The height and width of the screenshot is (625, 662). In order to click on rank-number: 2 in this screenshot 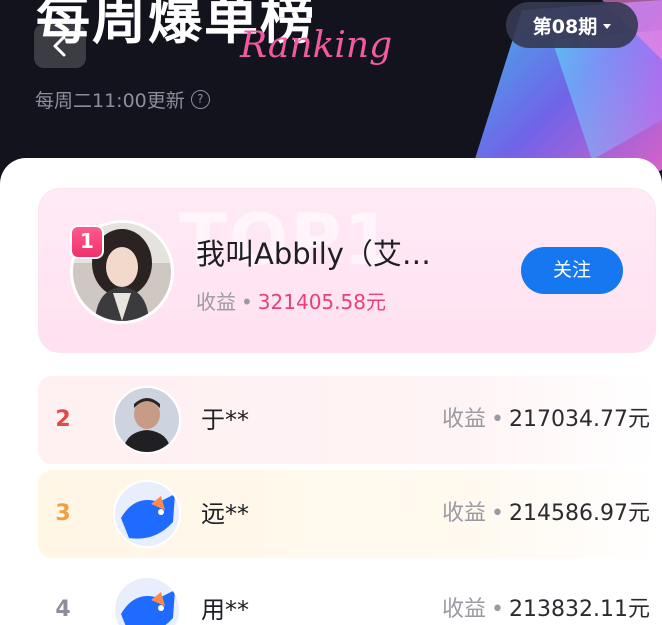, I will do `click(63, 419)`.